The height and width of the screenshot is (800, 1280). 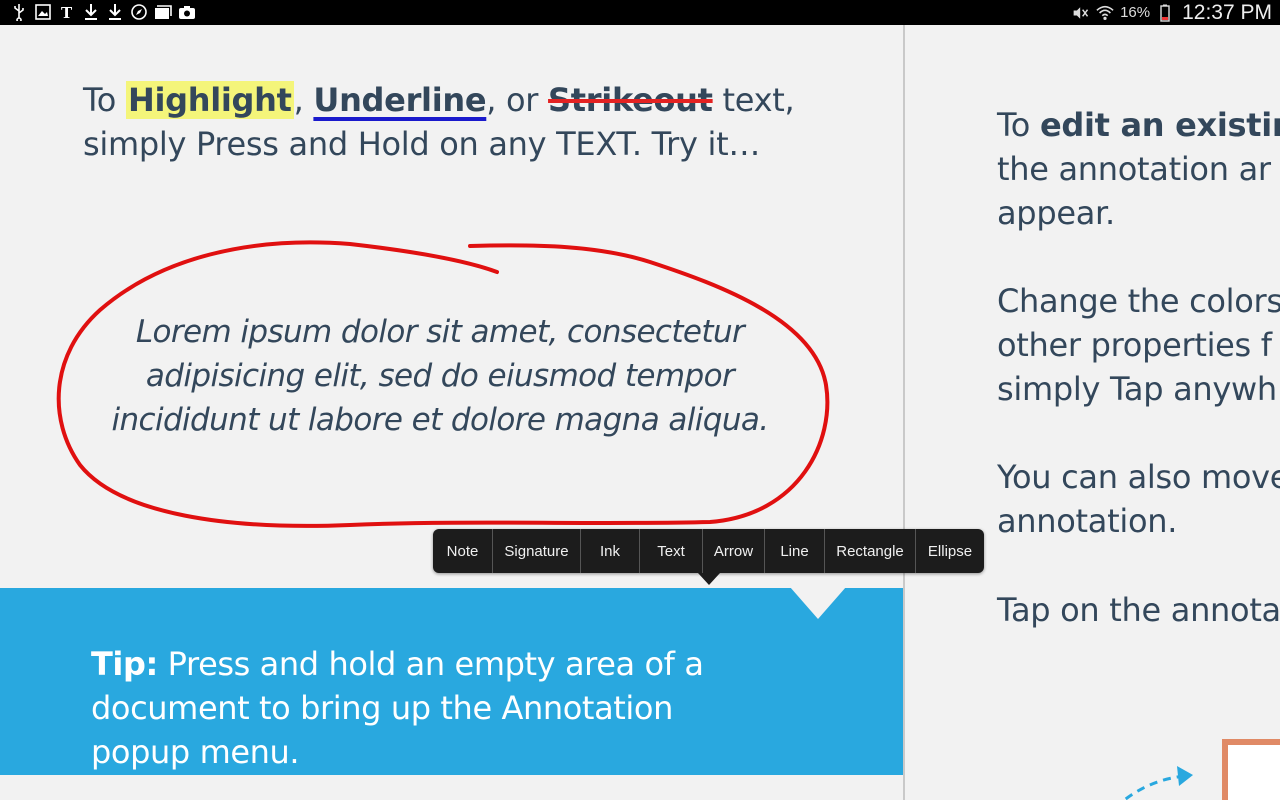 I want to click on tip-line-1: Tip: Press and hold an empty area of a, so click(x=431, y=664).